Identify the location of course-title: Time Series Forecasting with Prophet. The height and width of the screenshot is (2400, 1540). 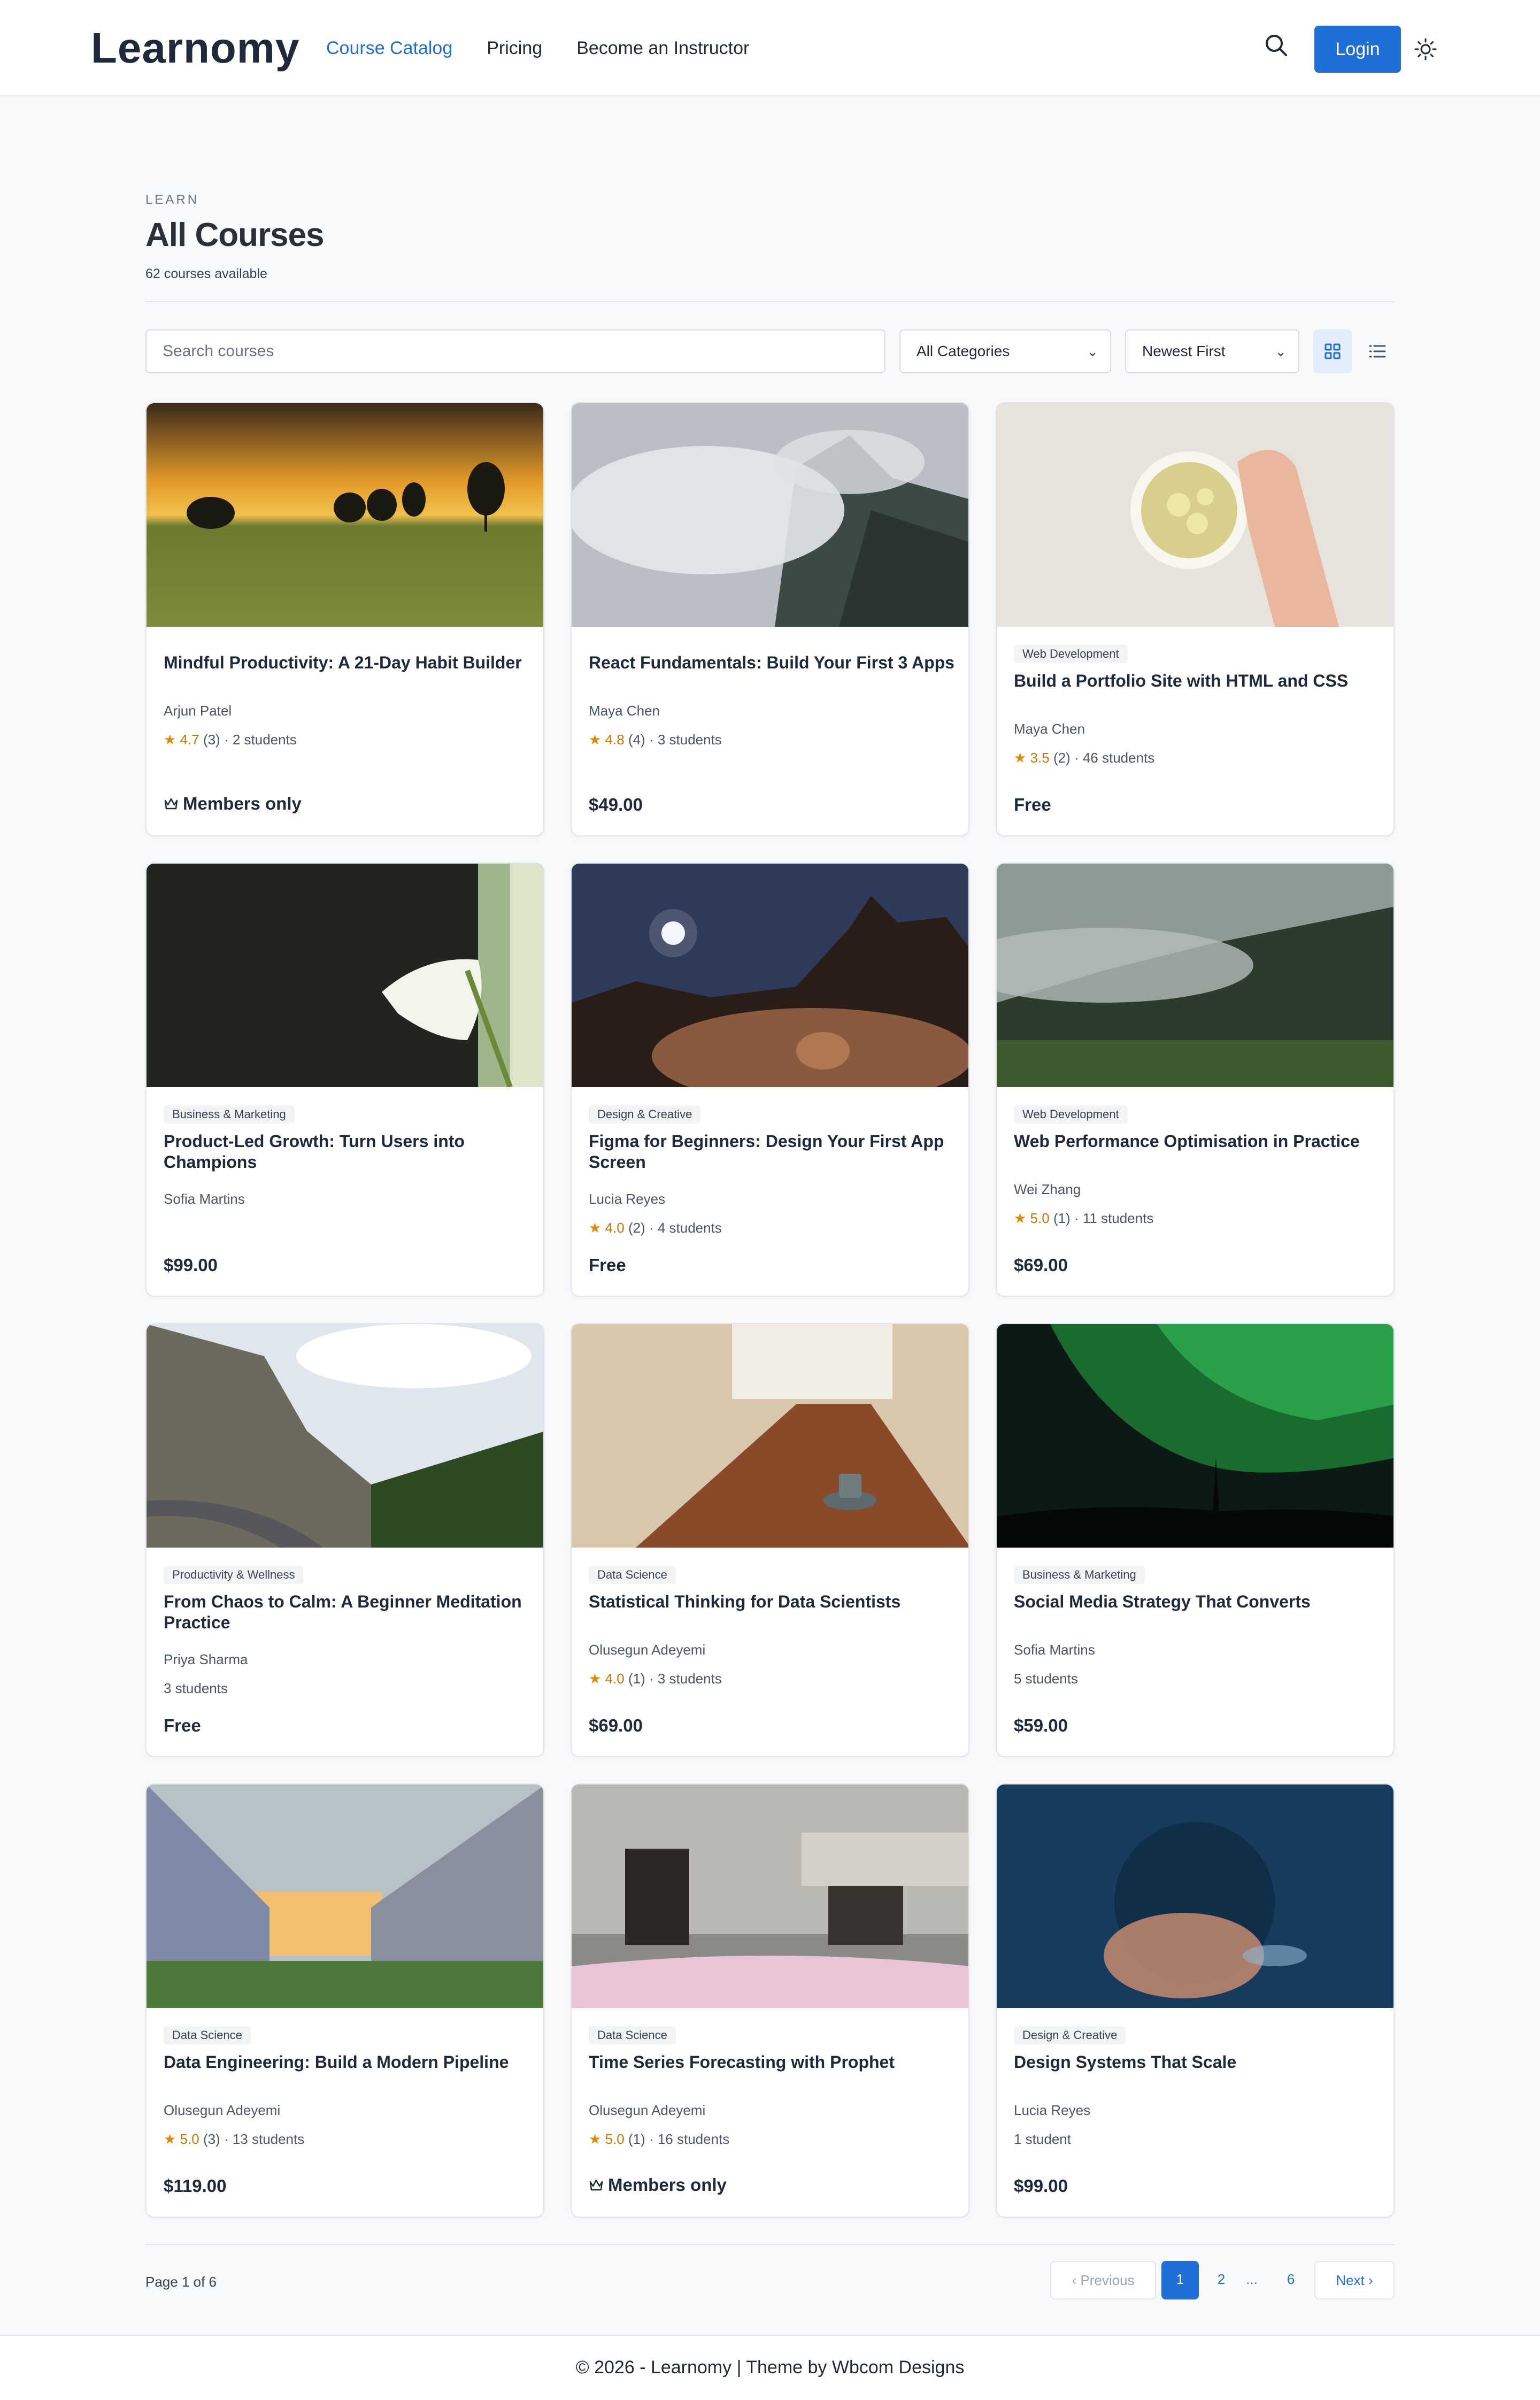
(773, 2062).